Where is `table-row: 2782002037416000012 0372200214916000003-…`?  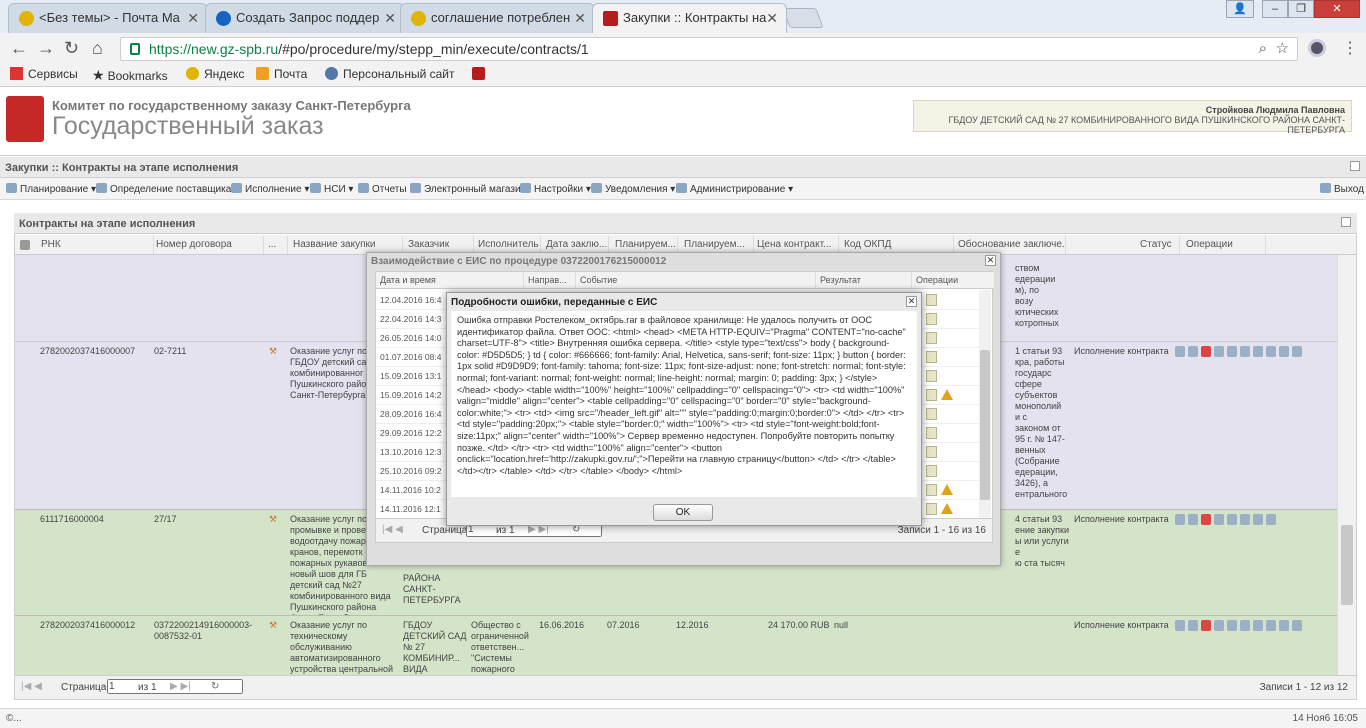 table-row: 2782002037416000012 0372200214916000003-… is located at coordinates (676, 645).